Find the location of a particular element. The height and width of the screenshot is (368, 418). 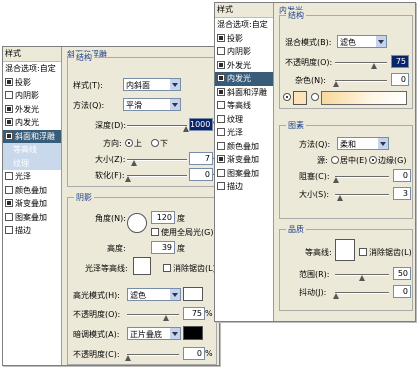

range-input: 50 is located at coordinates (402, 273).